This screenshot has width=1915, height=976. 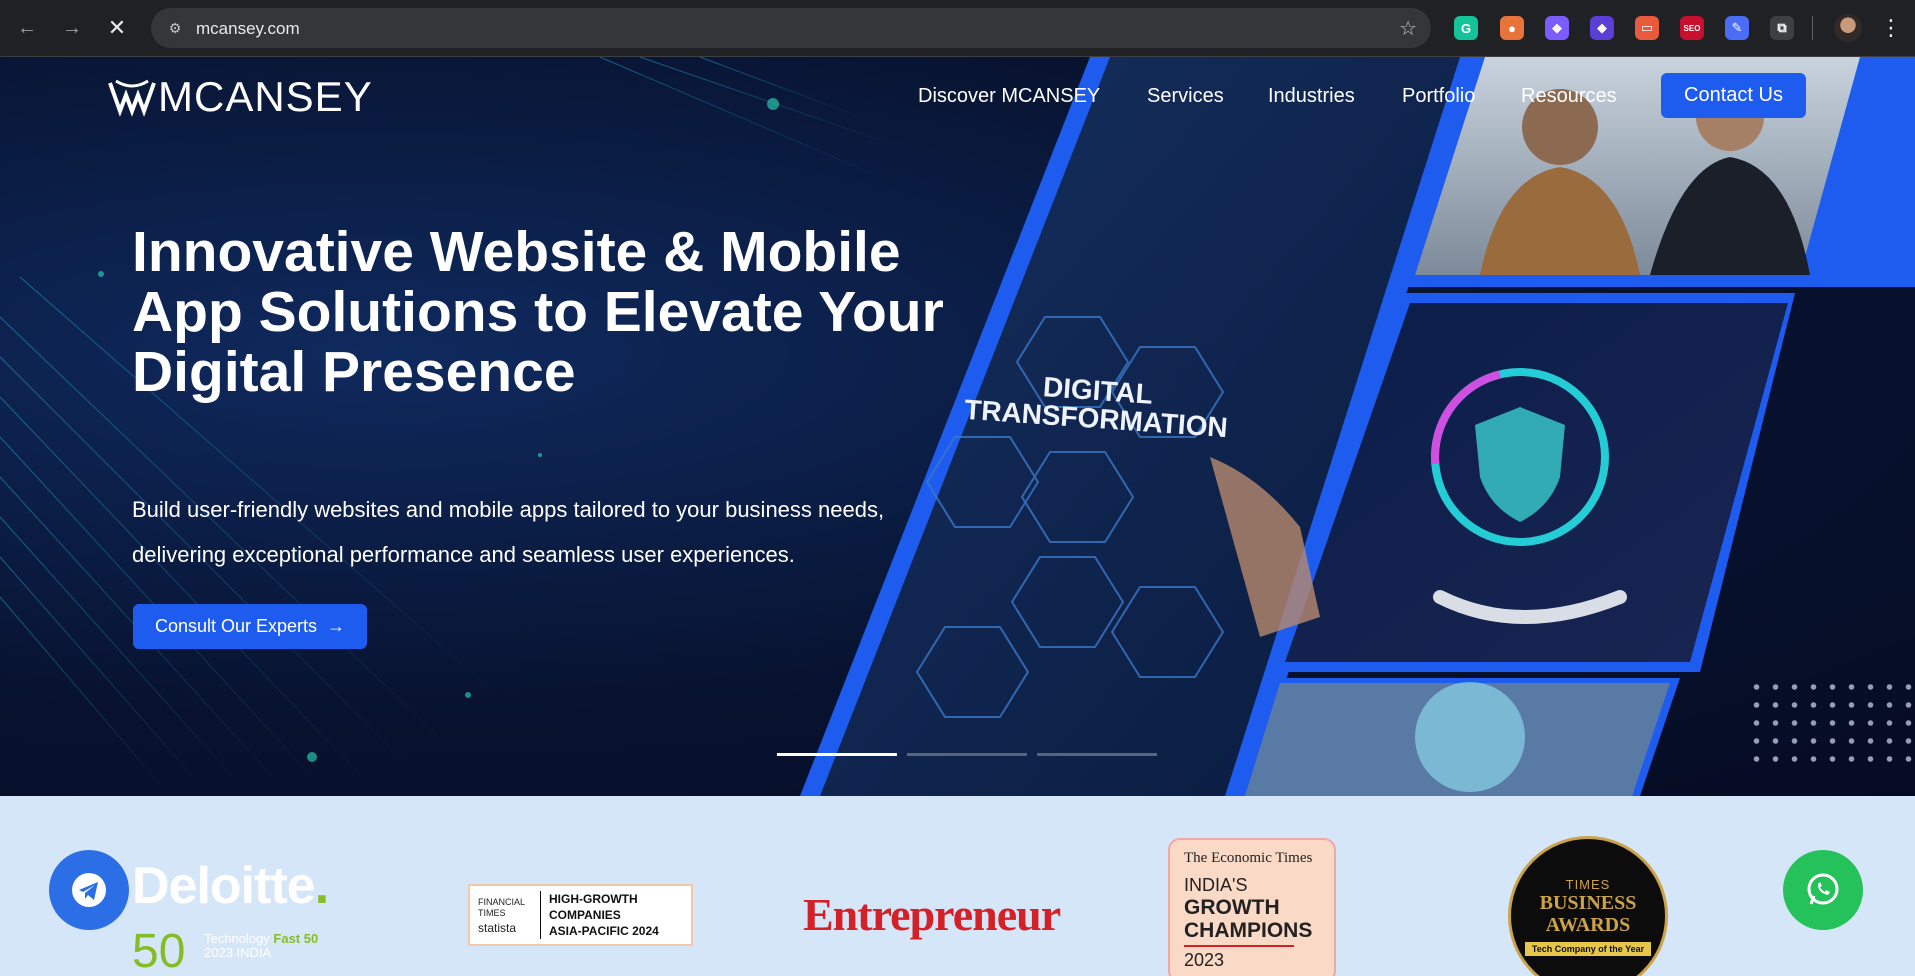 I want to click on browser-toolbar: ← → ✕ ⚙ mcansey.com ☆ G ● ◆ ◆ ▭ SEO ✎ ⧉ ⋮, so click(x=957, y=28).